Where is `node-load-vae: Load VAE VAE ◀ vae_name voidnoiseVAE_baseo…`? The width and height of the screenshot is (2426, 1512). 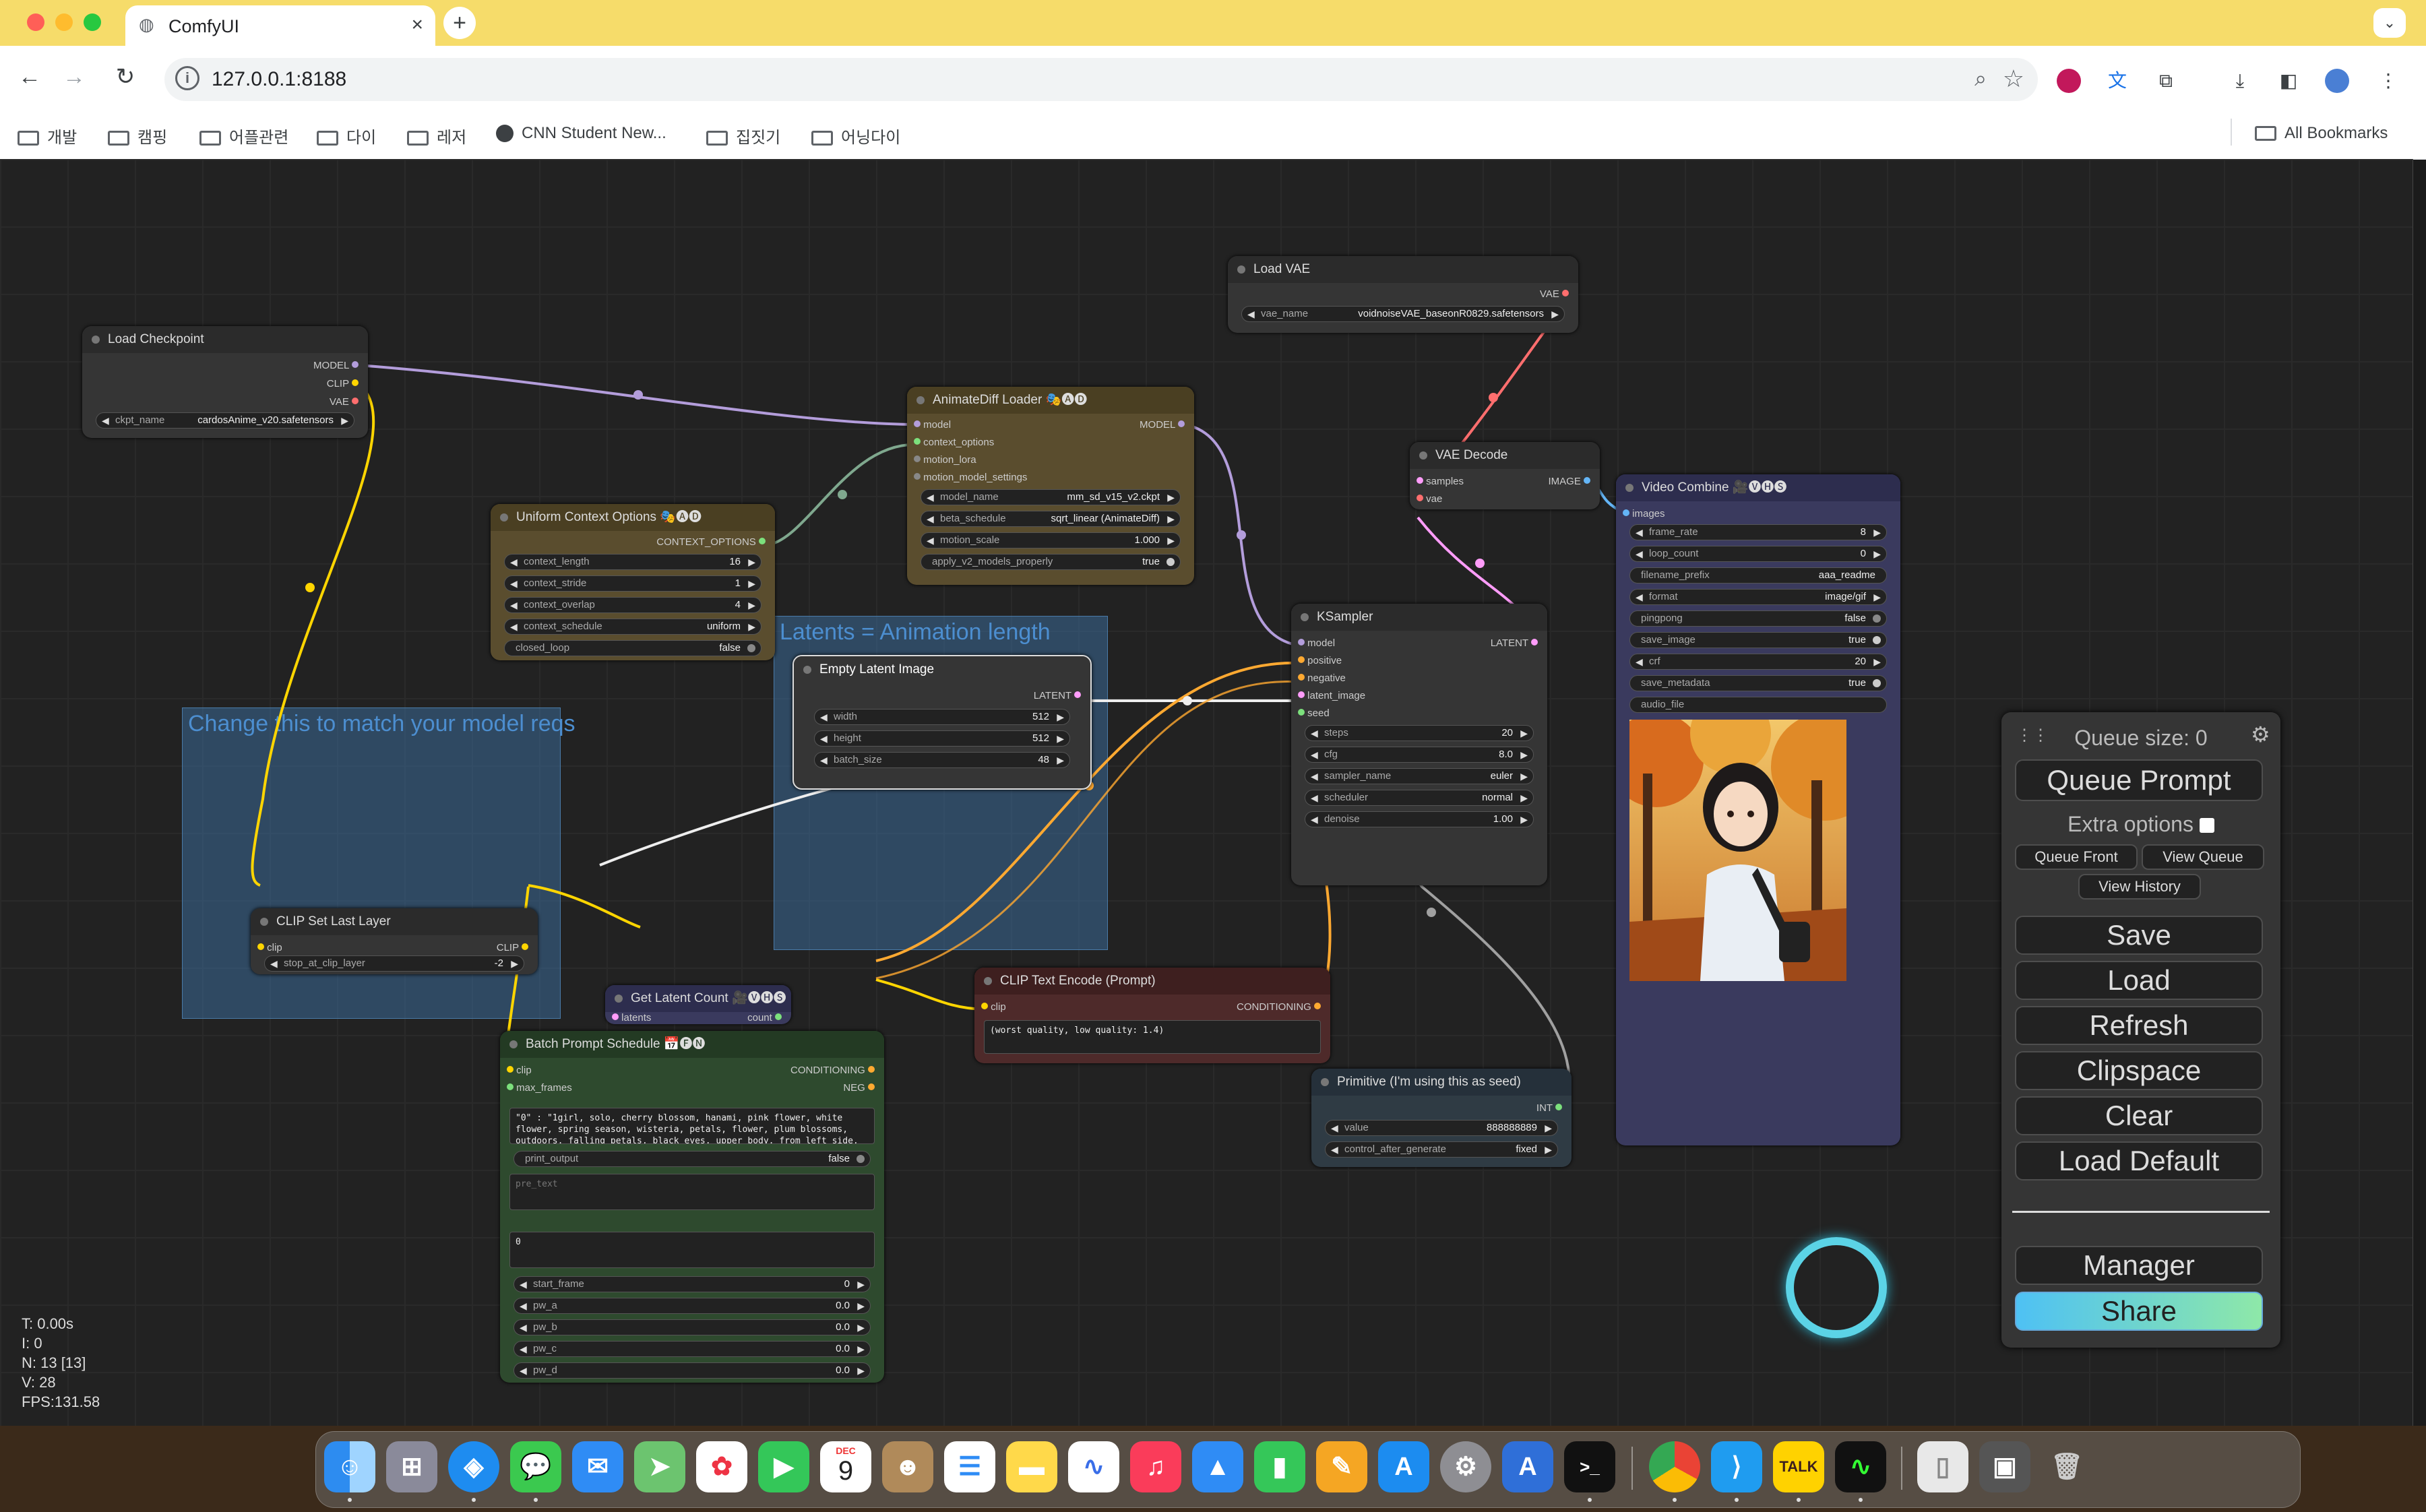 node-load-vae: Load VAE VAE ◀ vae_name voidnoiseVAE_baseo… is located at coordinates (1403, 295).